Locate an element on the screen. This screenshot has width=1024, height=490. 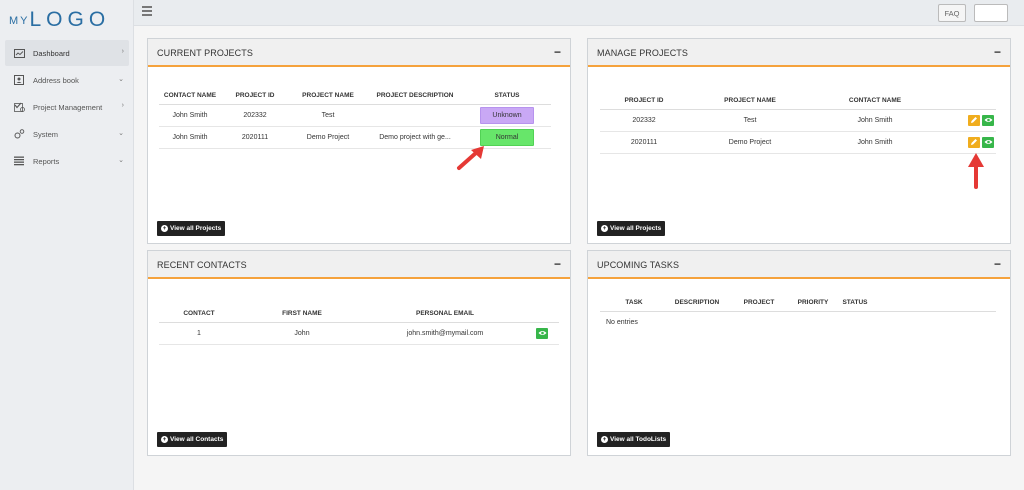
view-all-contacts-button: + View all Contacts is located at coordinates (192, 439).